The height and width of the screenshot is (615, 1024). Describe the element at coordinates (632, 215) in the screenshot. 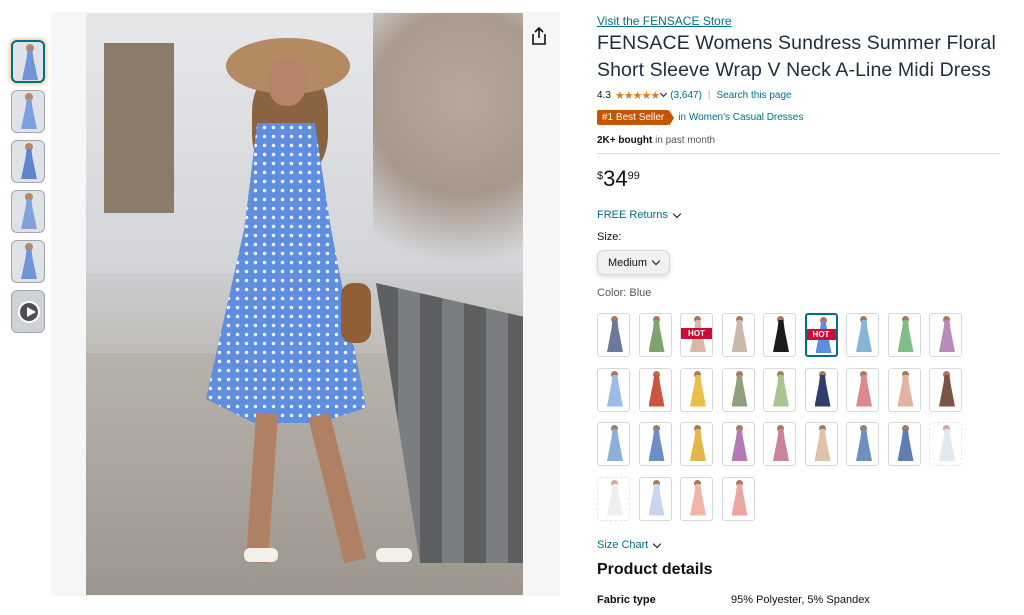

I see `free-returns-label: FREE Returns` at that location.